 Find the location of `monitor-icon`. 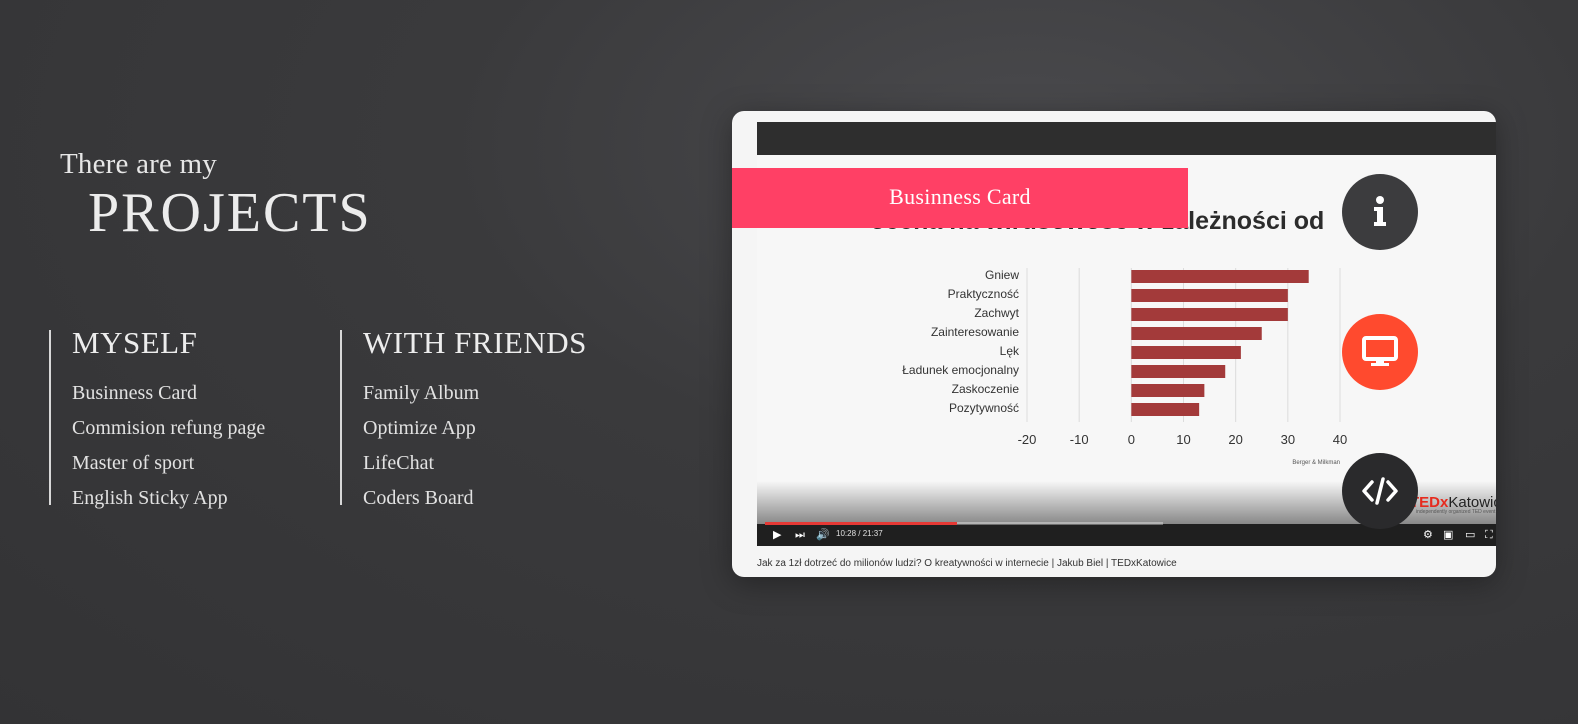

monitor-icon is located at coordinates (1380, 351).